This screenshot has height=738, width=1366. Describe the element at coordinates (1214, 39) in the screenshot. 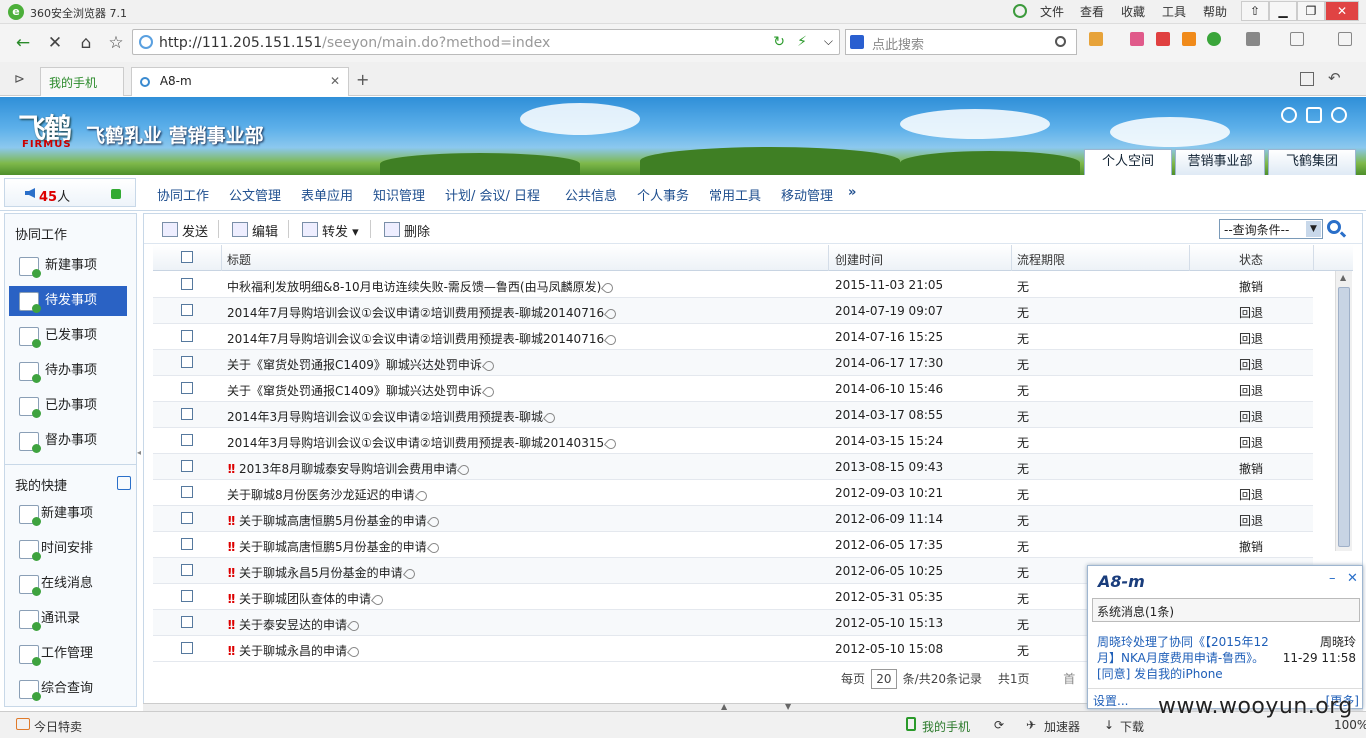

I see `shield-icon` at that location.